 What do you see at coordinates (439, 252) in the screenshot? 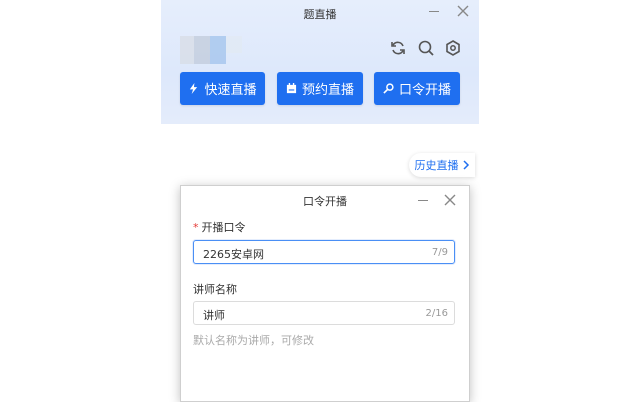
I see `passcode-char-count: 7/9` at bounding box center [439, 252].